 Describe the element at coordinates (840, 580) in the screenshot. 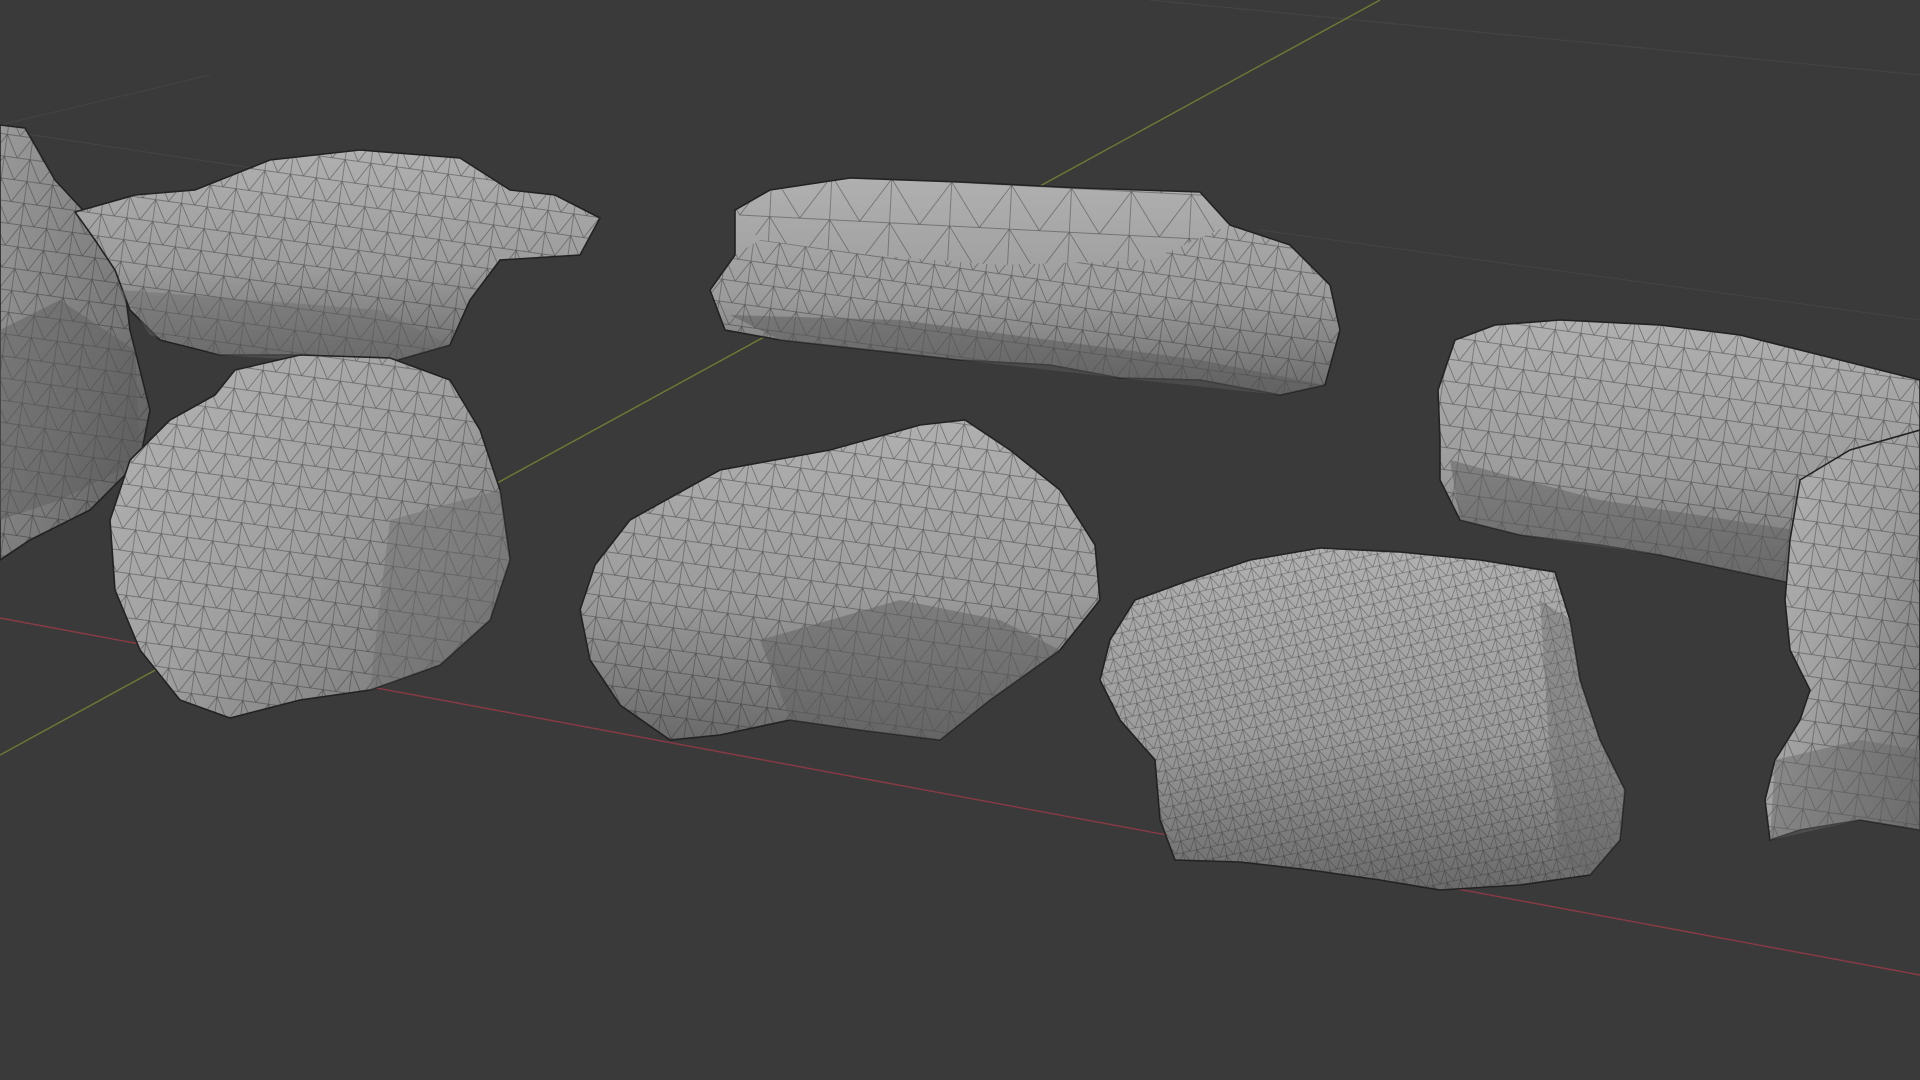

I see `rock-center` at that location.